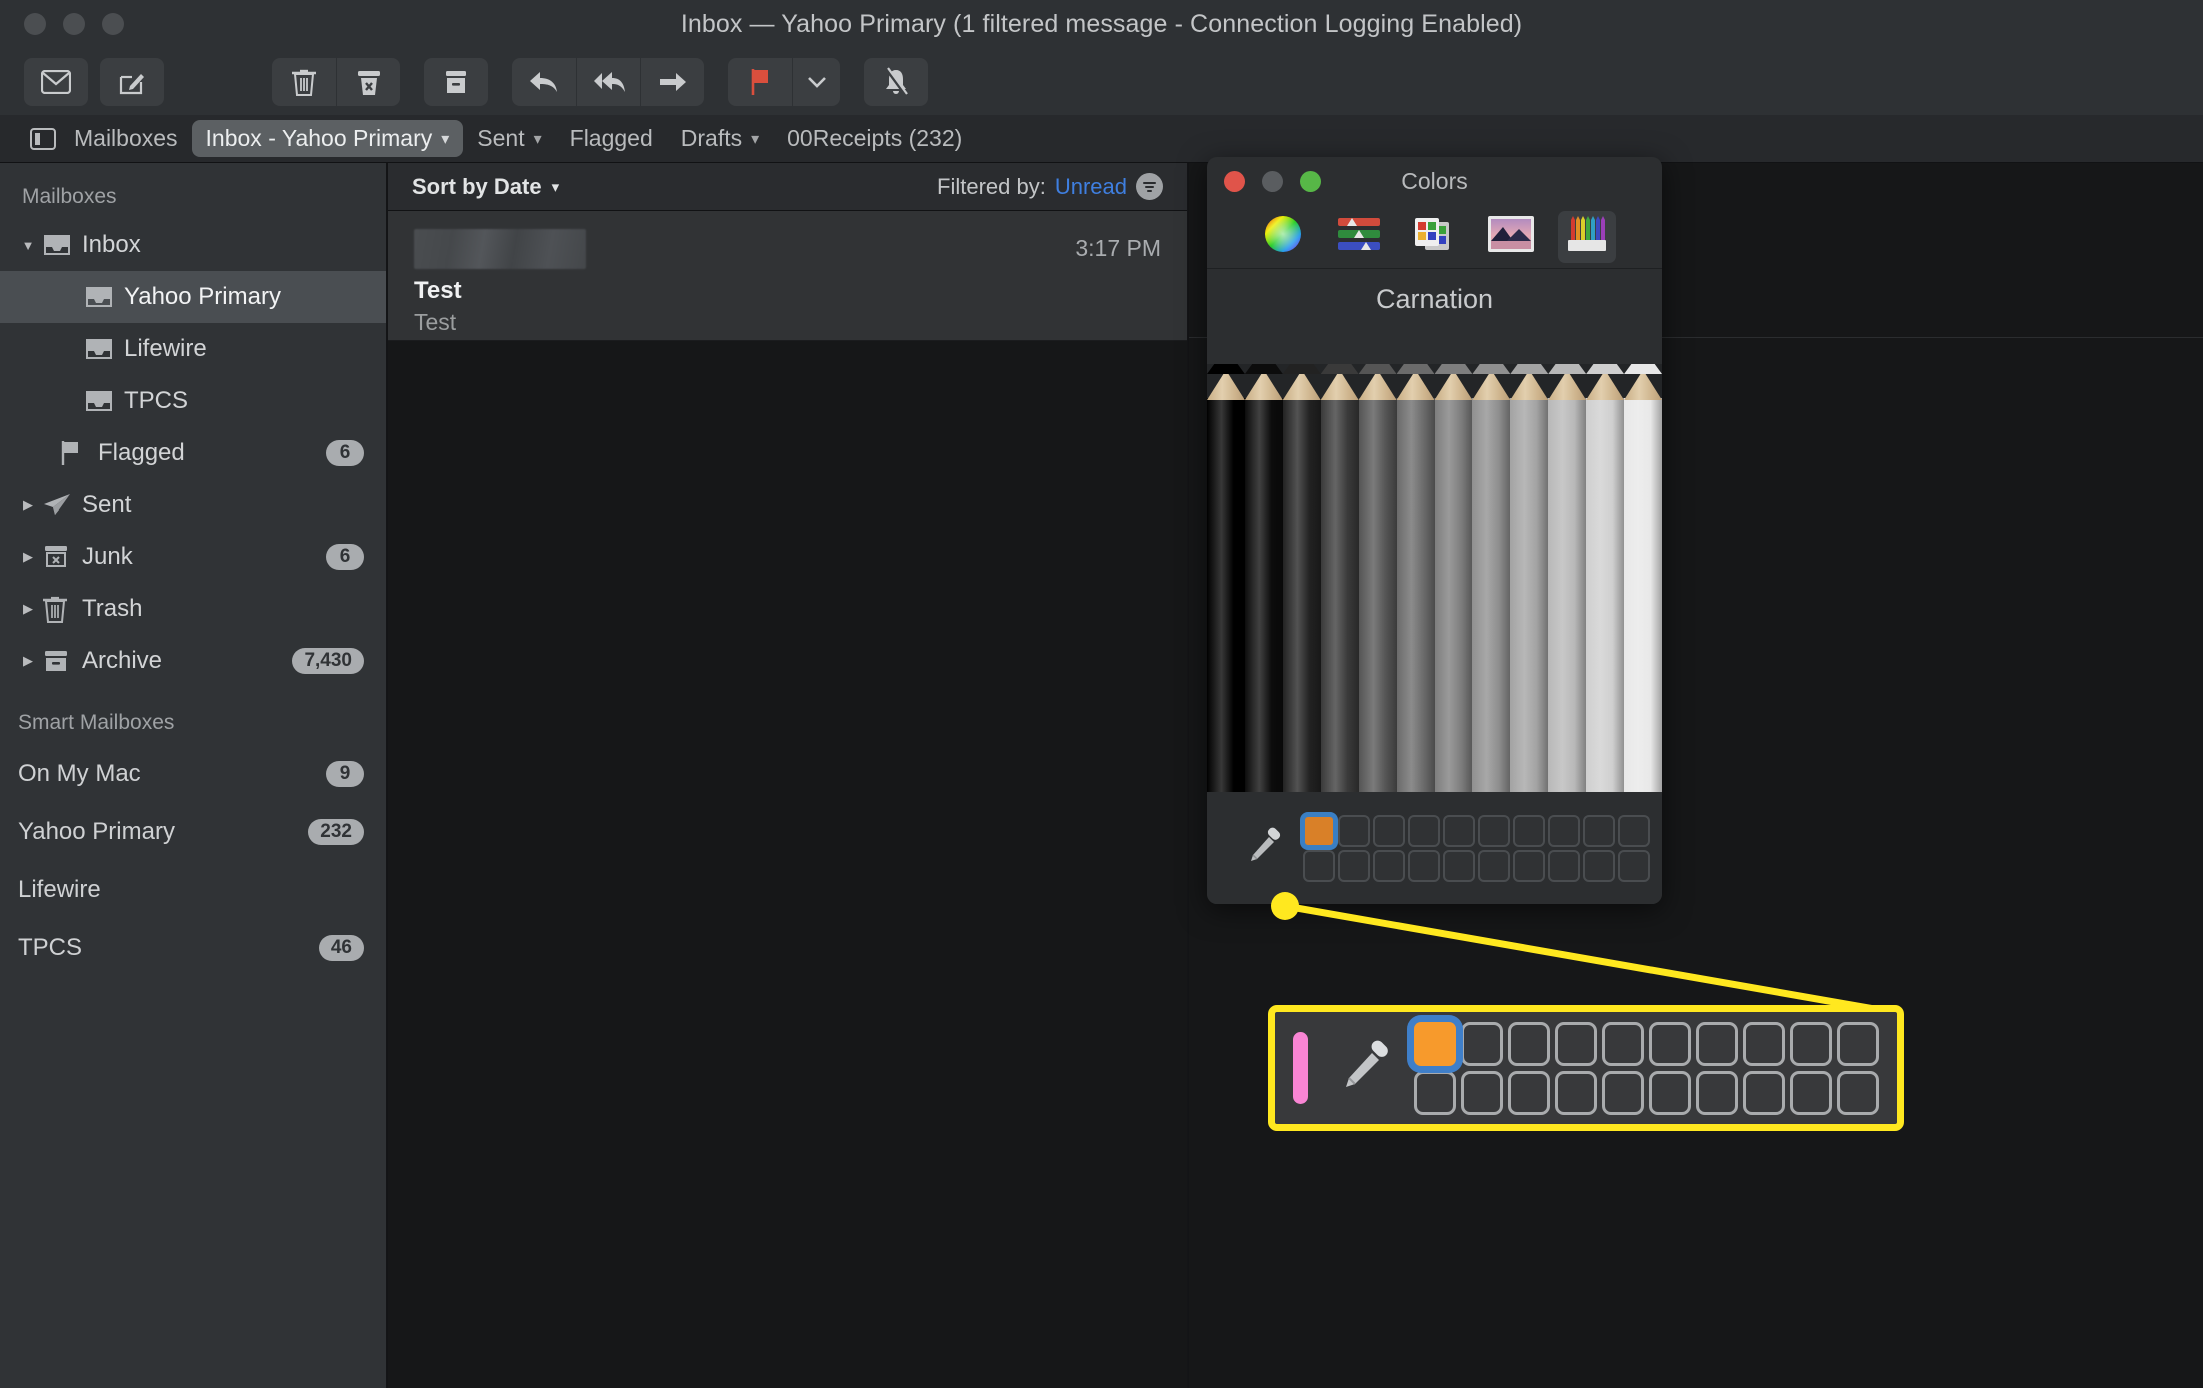  What do you see at coordinates (1283, 237) in the screenshot?
I see `color-wheel-mode-button` at bounding box center [1283, 237].